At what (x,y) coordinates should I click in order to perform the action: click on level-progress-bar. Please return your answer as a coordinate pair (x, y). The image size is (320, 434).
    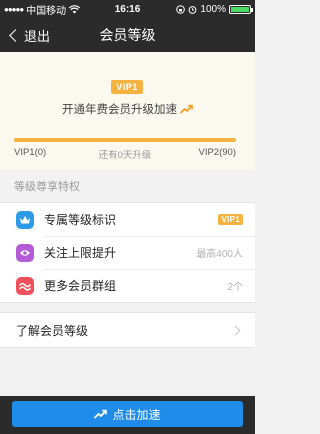
    Looking at the image, I should click on (125, 140).